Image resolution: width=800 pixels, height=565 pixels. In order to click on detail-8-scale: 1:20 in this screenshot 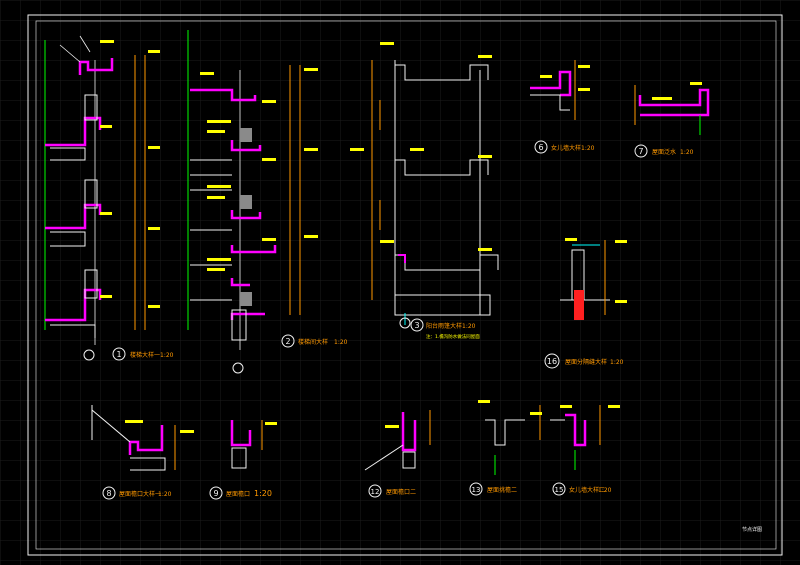, I will do `click(165, 494)`.